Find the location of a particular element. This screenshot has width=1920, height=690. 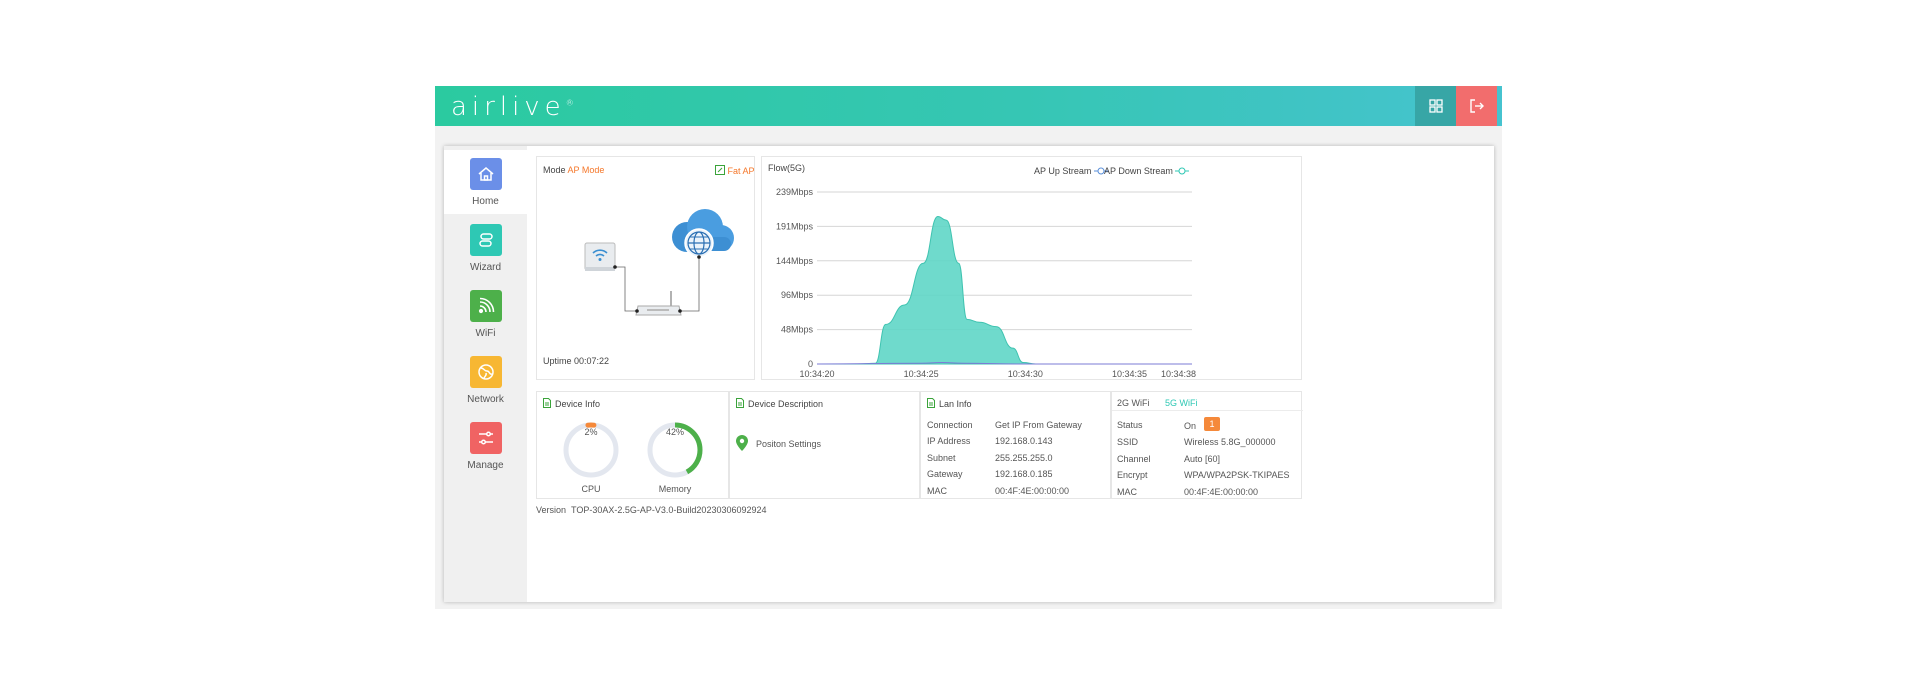

top-bar: airlive® is located at coordinates (968, 106).